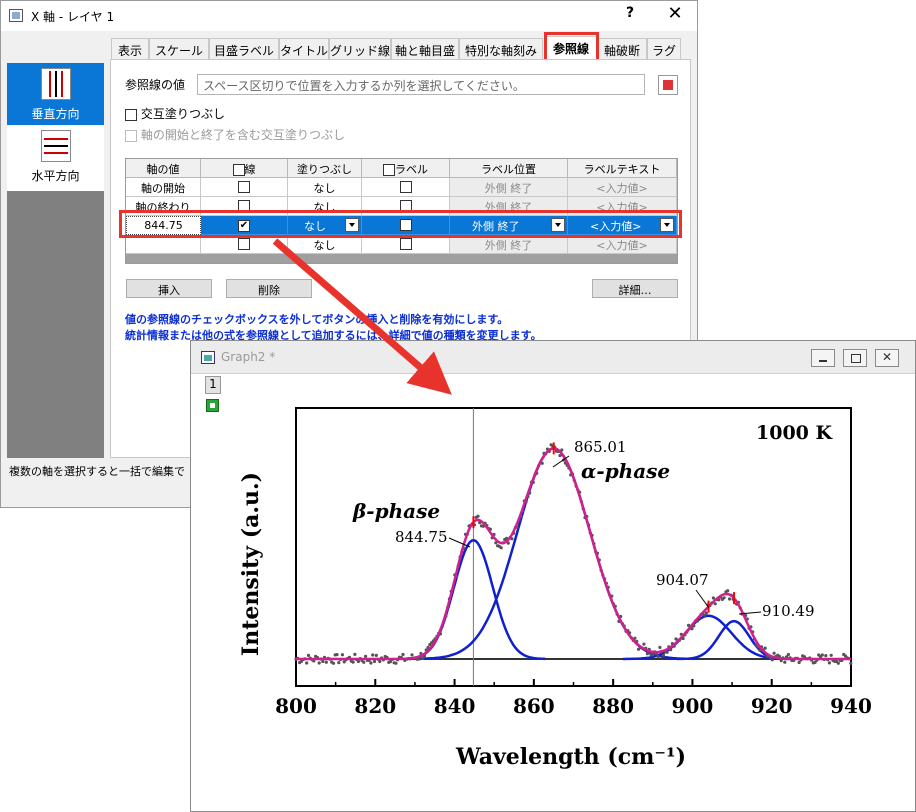 The image size is (916, 812). What do you see at coordinates (235, 134) in the screenshot?
I see `alternate-fill-include-option: 軸の開始と終了を含む交互塗りつぶし` at bounding box center [235, 134].